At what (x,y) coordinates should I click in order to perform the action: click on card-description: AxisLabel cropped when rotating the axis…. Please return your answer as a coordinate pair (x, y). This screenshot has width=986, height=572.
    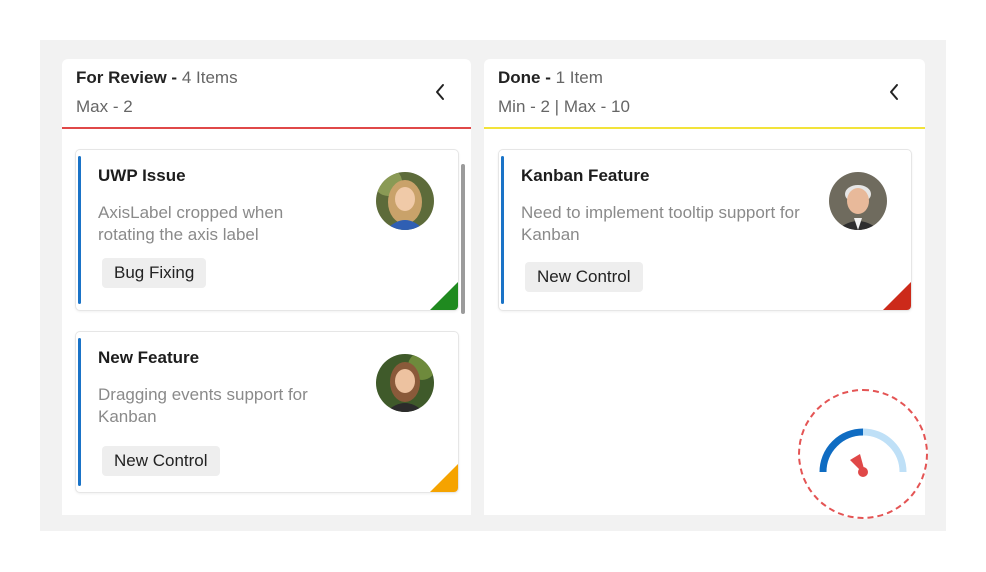
    Looking at the image, I should click on (191, 223).